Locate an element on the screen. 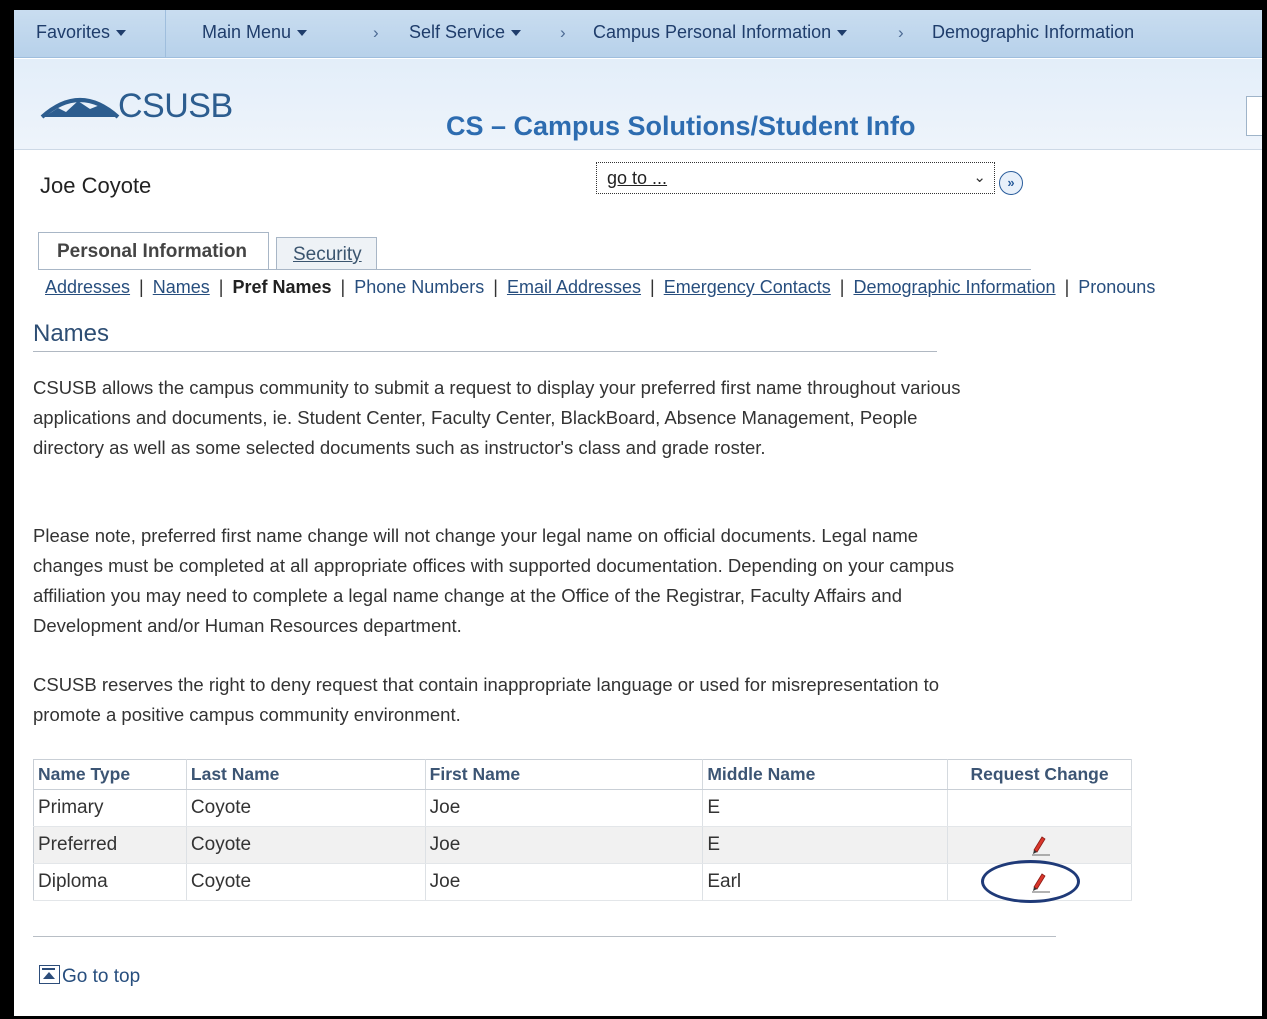 This screenshot has width=1267, height=1019. link-phone-numbers: Phone Numbers is located at coordinates (419, 287).